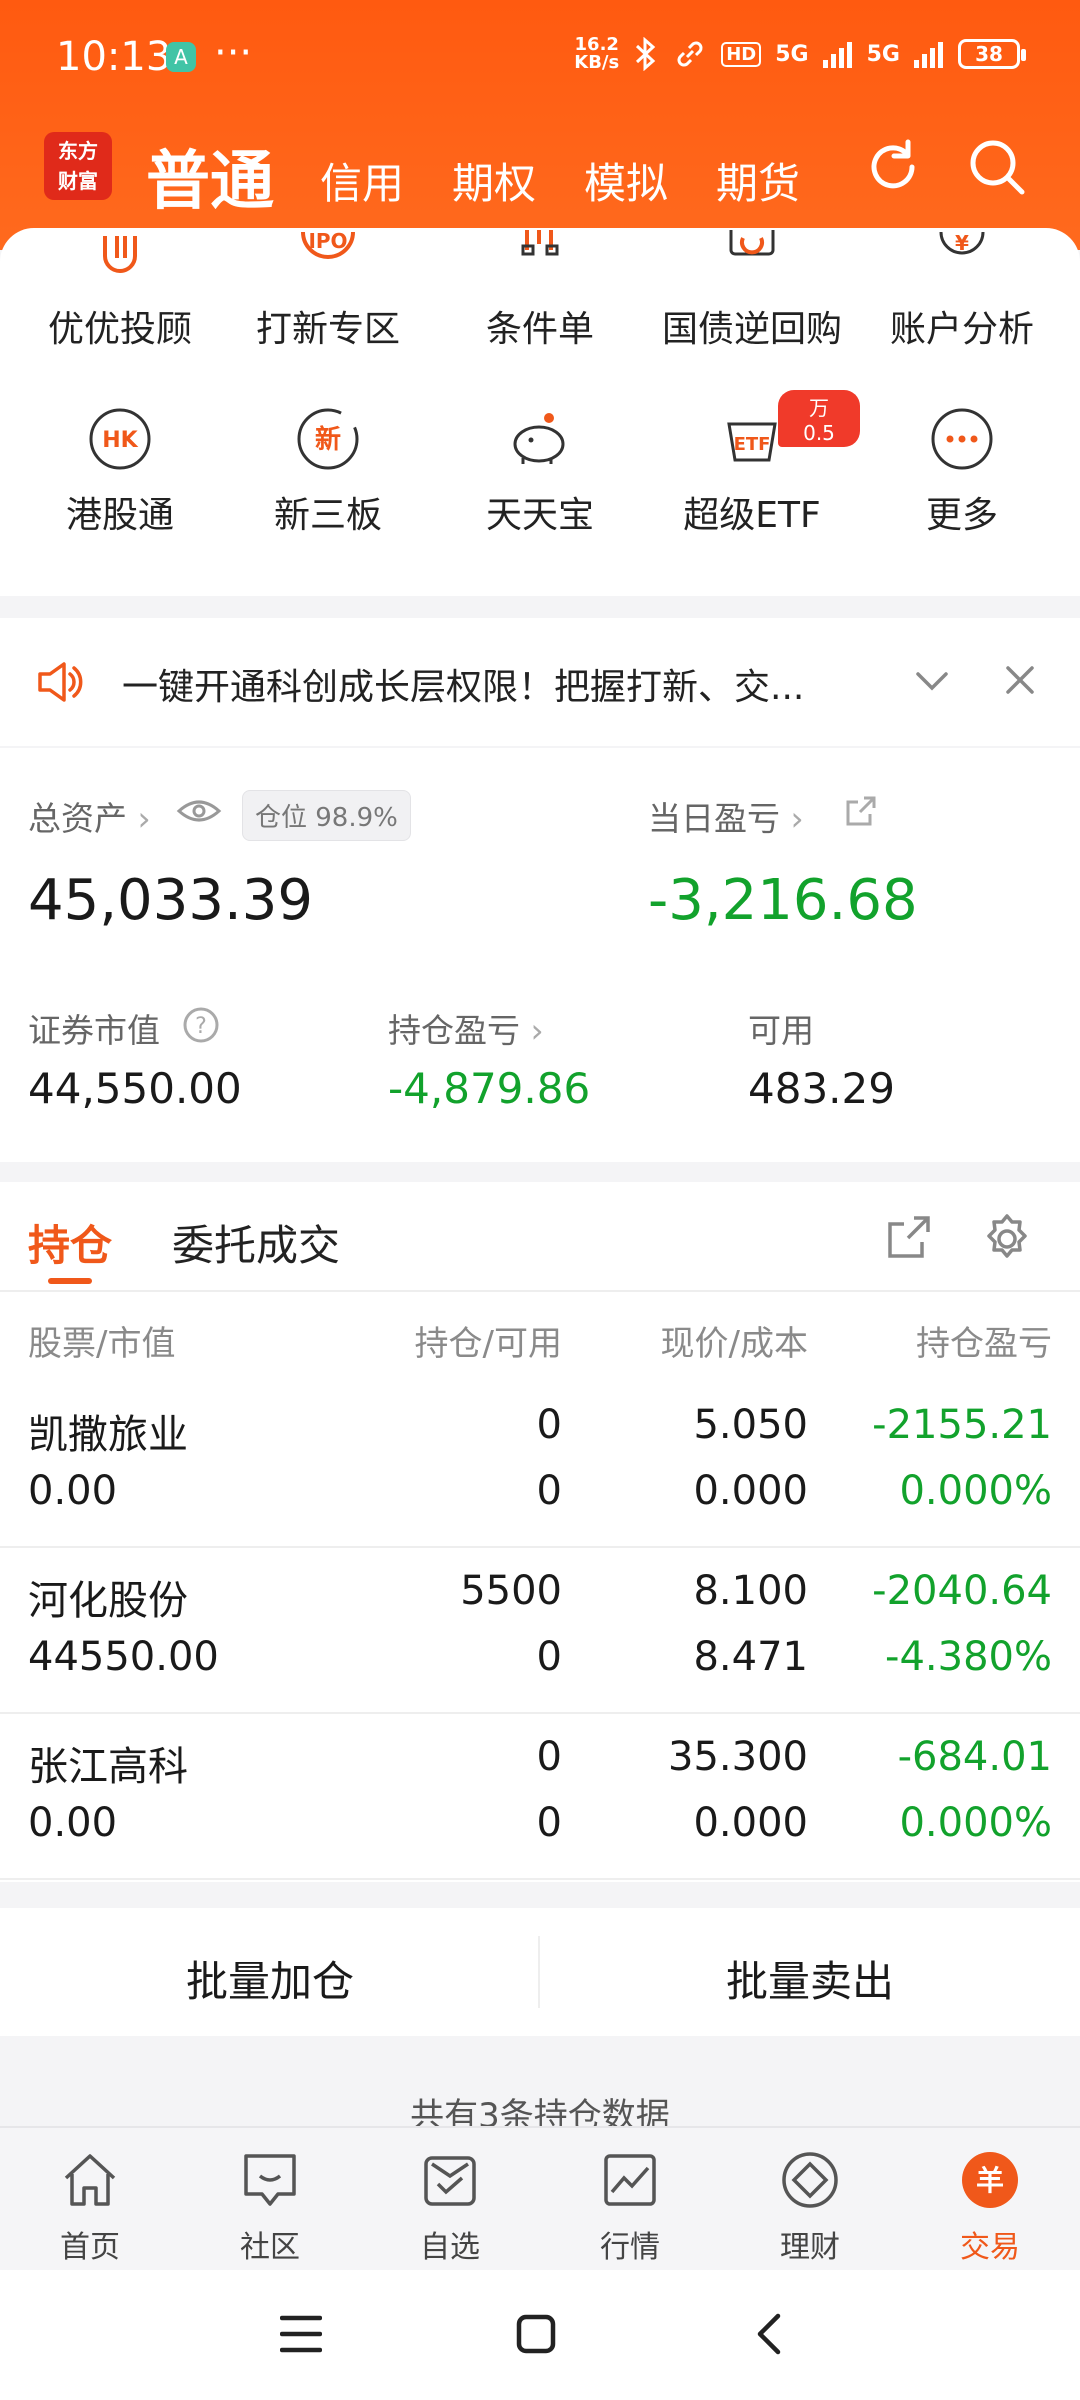  I want to click on tab-futures: 期货, so click(758, 180).